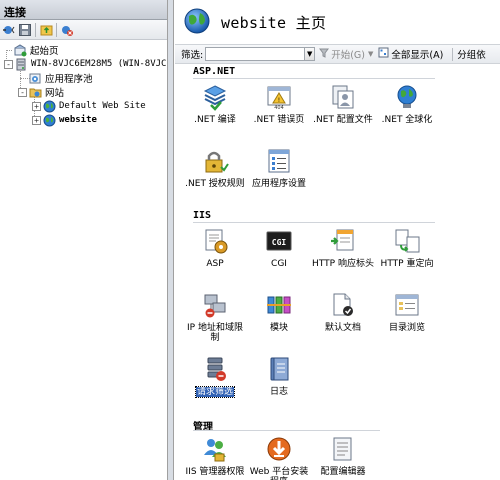 This screenshot has width=500, height=480. Describe the element at coordinates (407, 241) in the screenshot. I see `http-redirect-icon` at that location.